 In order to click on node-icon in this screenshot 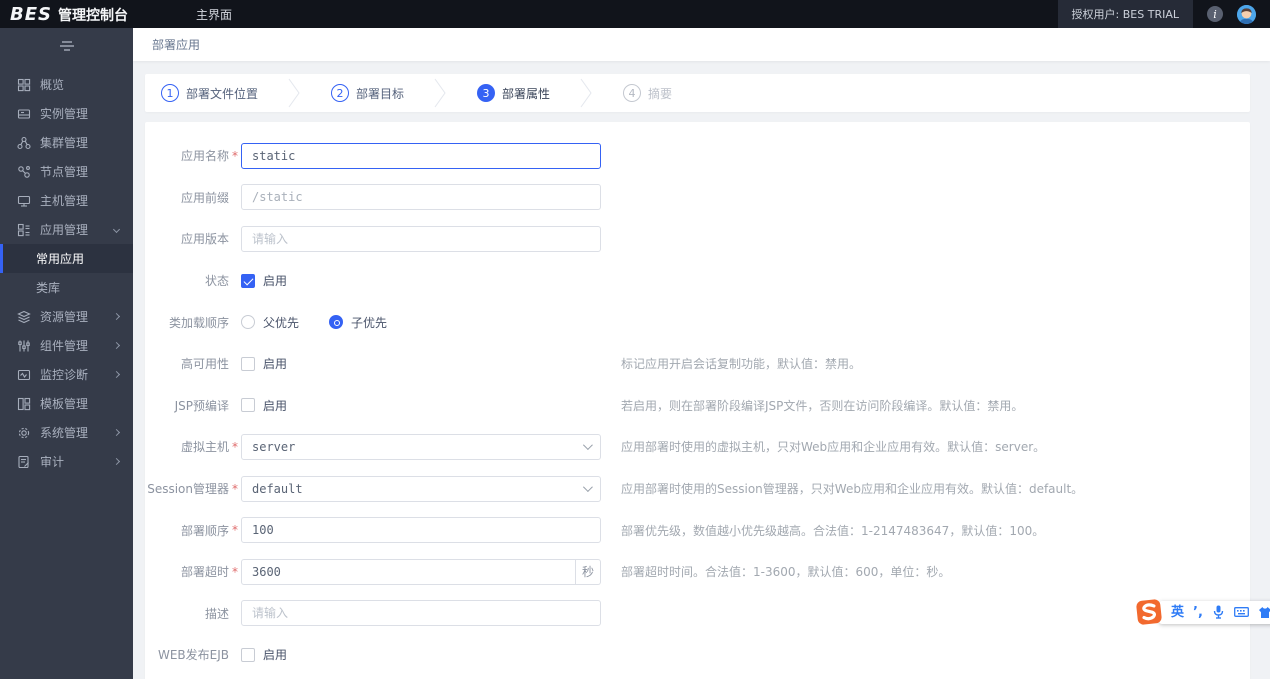, I will do `click(24, 172)`.